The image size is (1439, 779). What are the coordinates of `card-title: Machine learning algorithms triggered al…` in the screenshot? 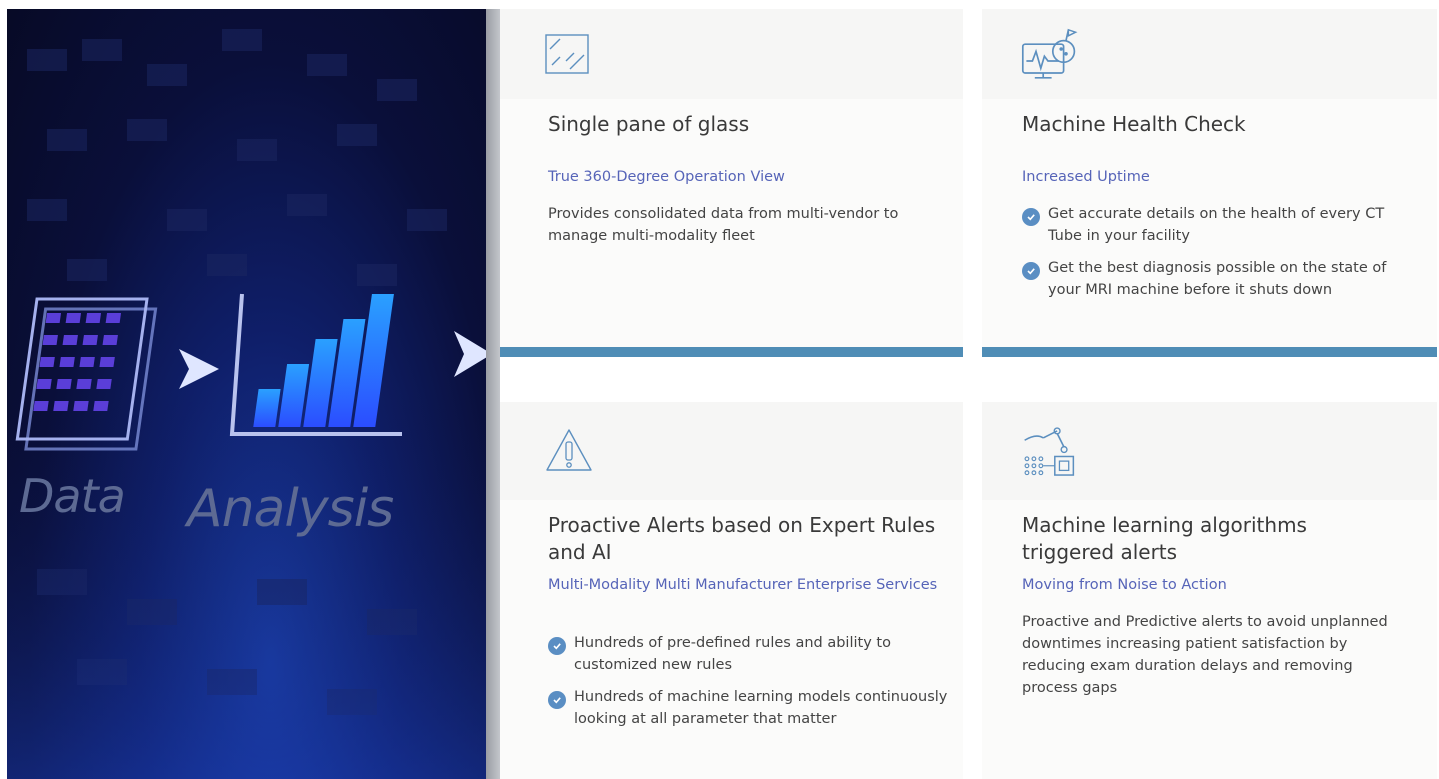 It's located at (1164, 538).